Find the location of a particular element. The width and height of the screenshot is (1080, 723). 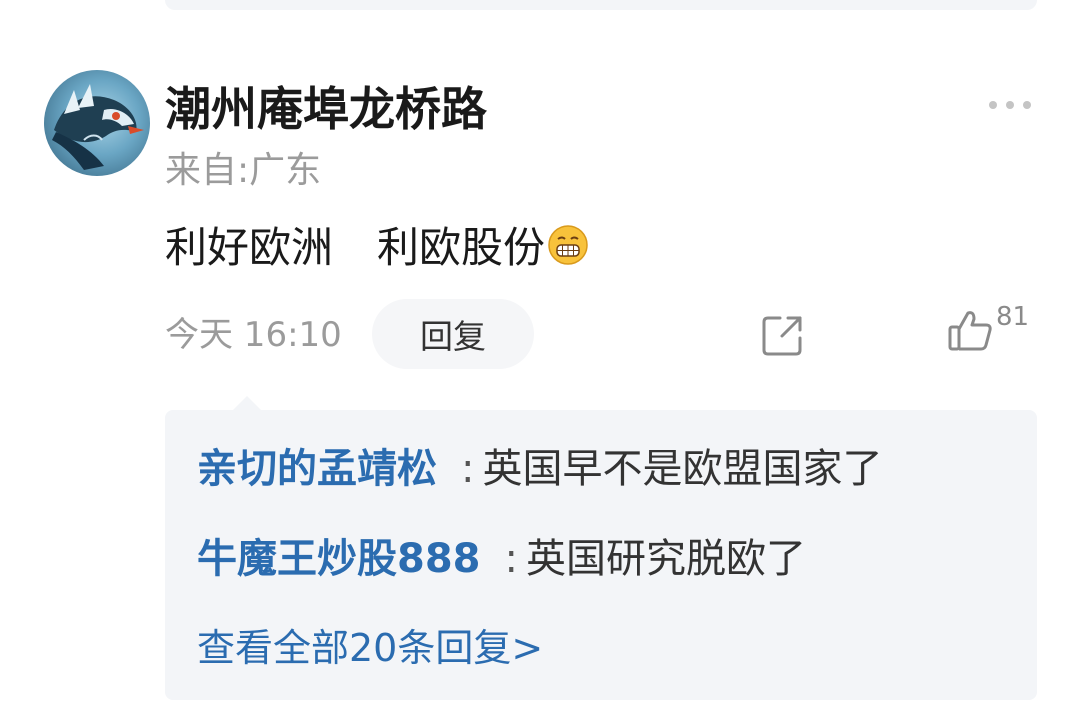

location-label: 来自:广东 is located at coordinates (243, 170).